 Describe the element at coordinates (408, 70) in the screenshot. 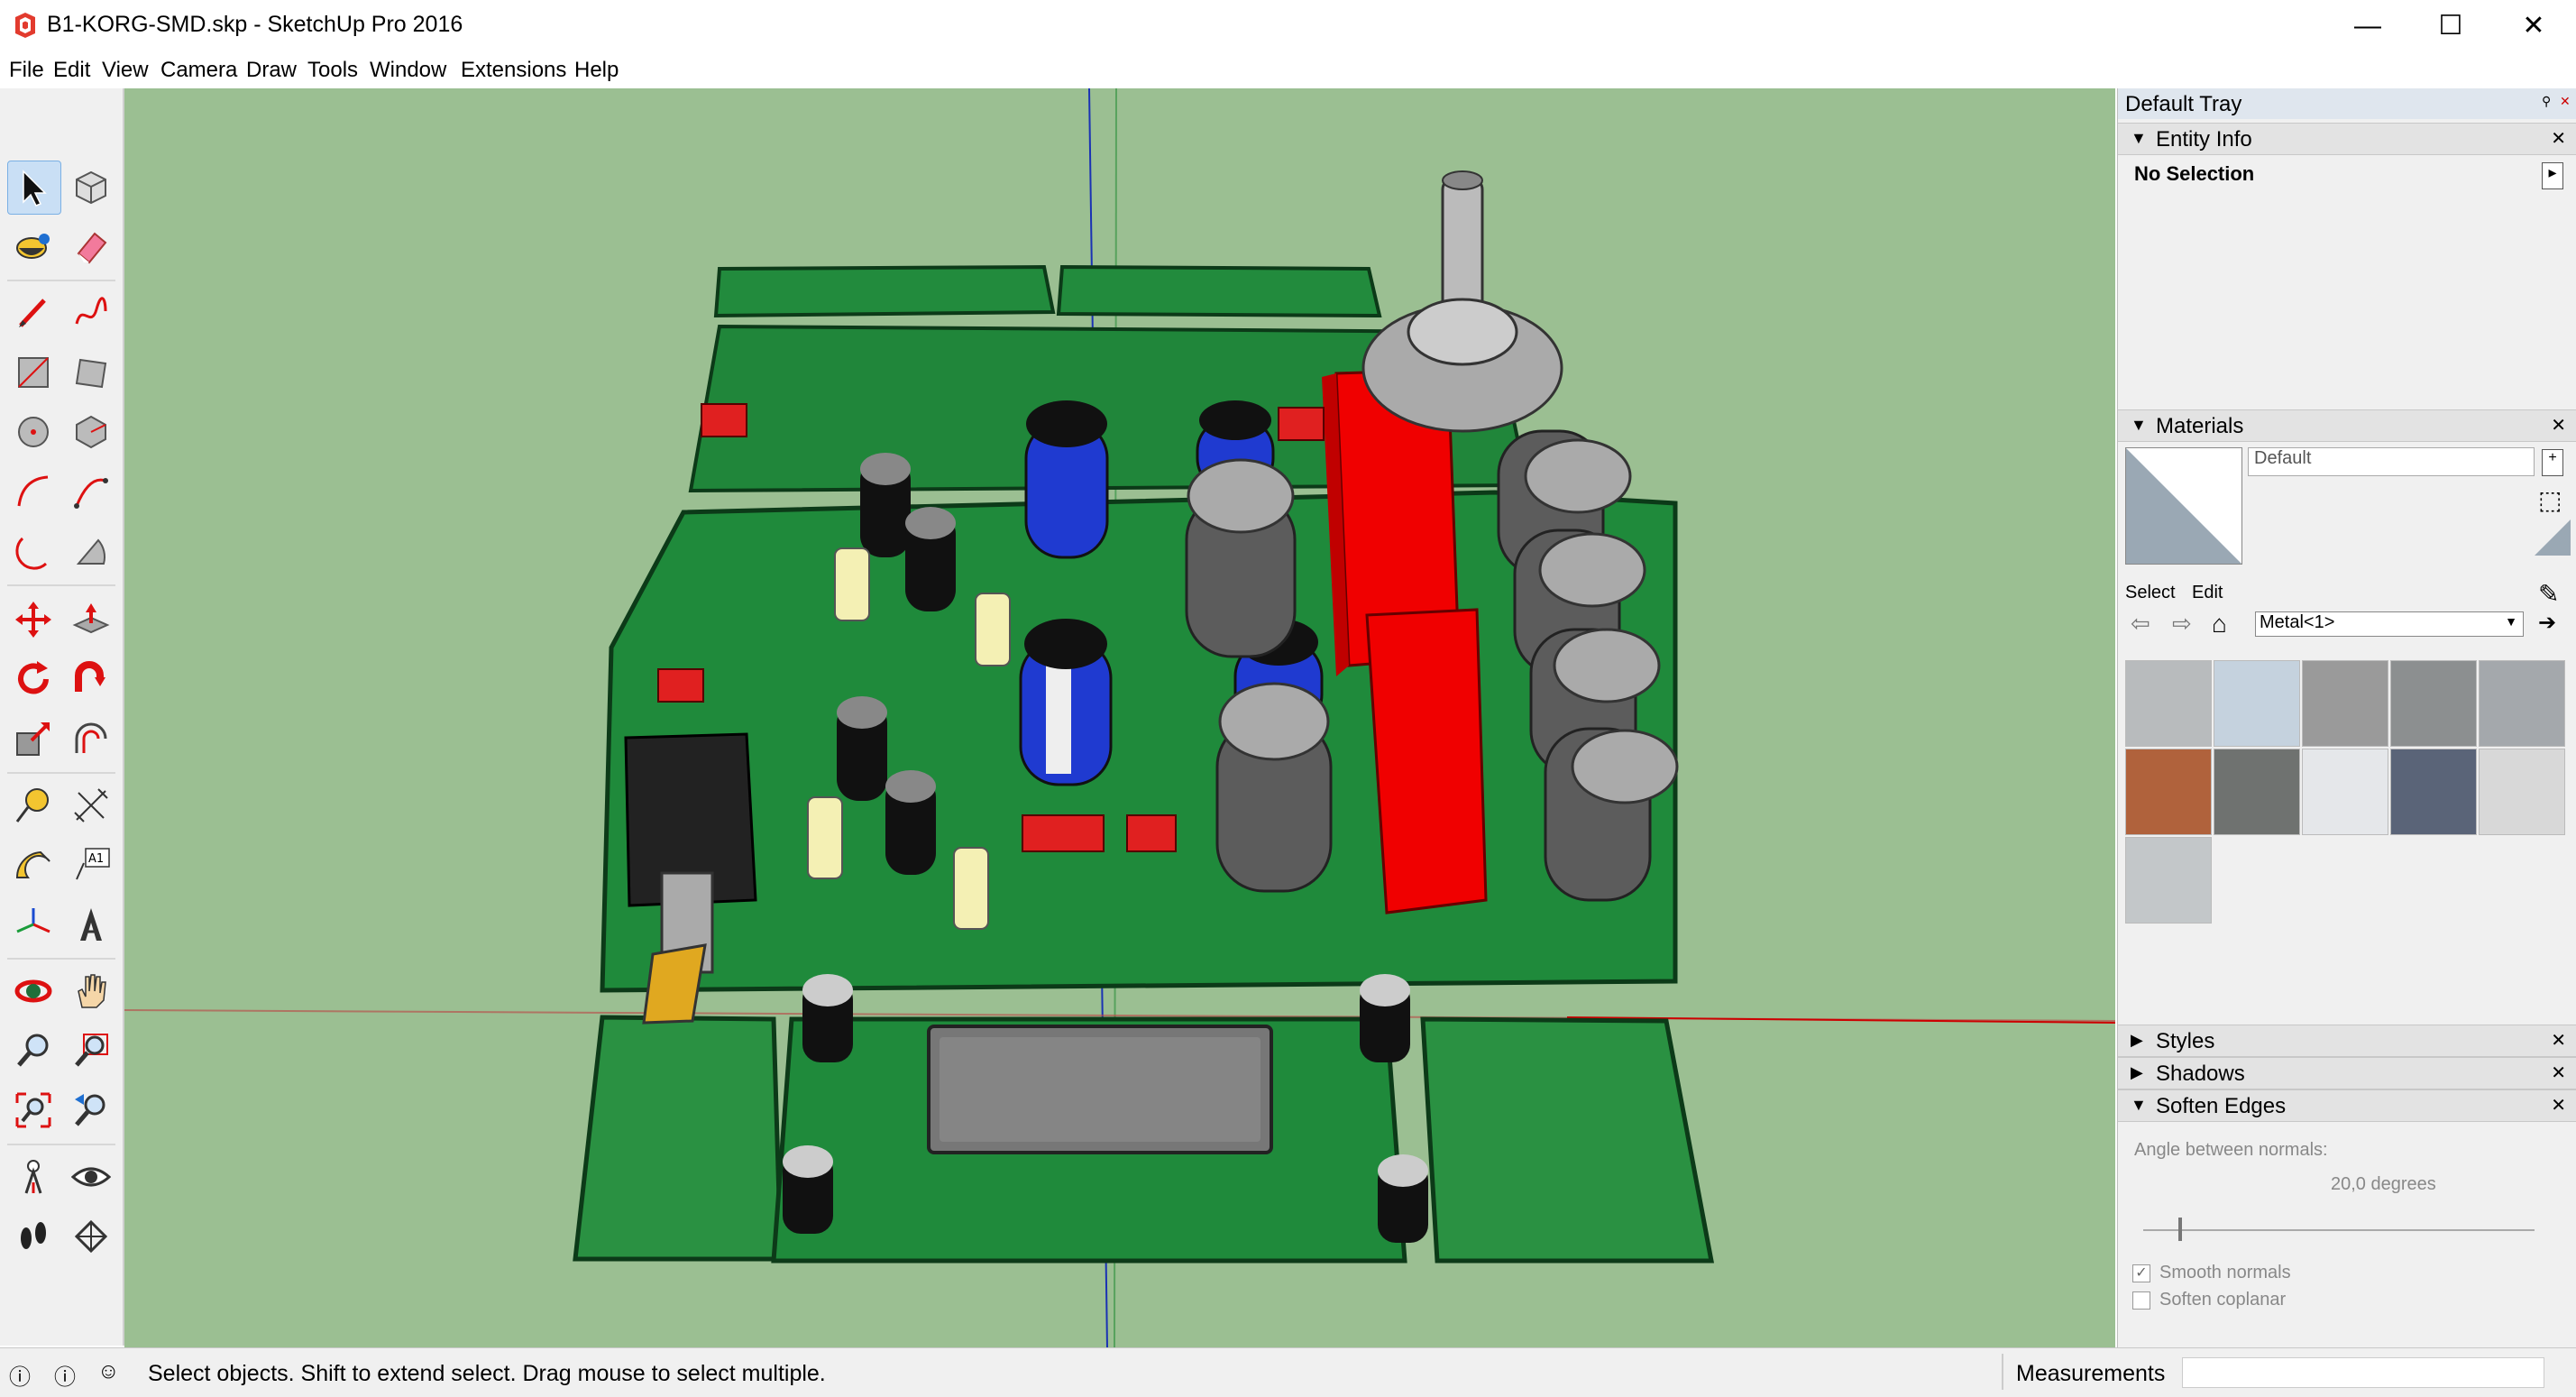

I see `menu-window: Window` at that location.